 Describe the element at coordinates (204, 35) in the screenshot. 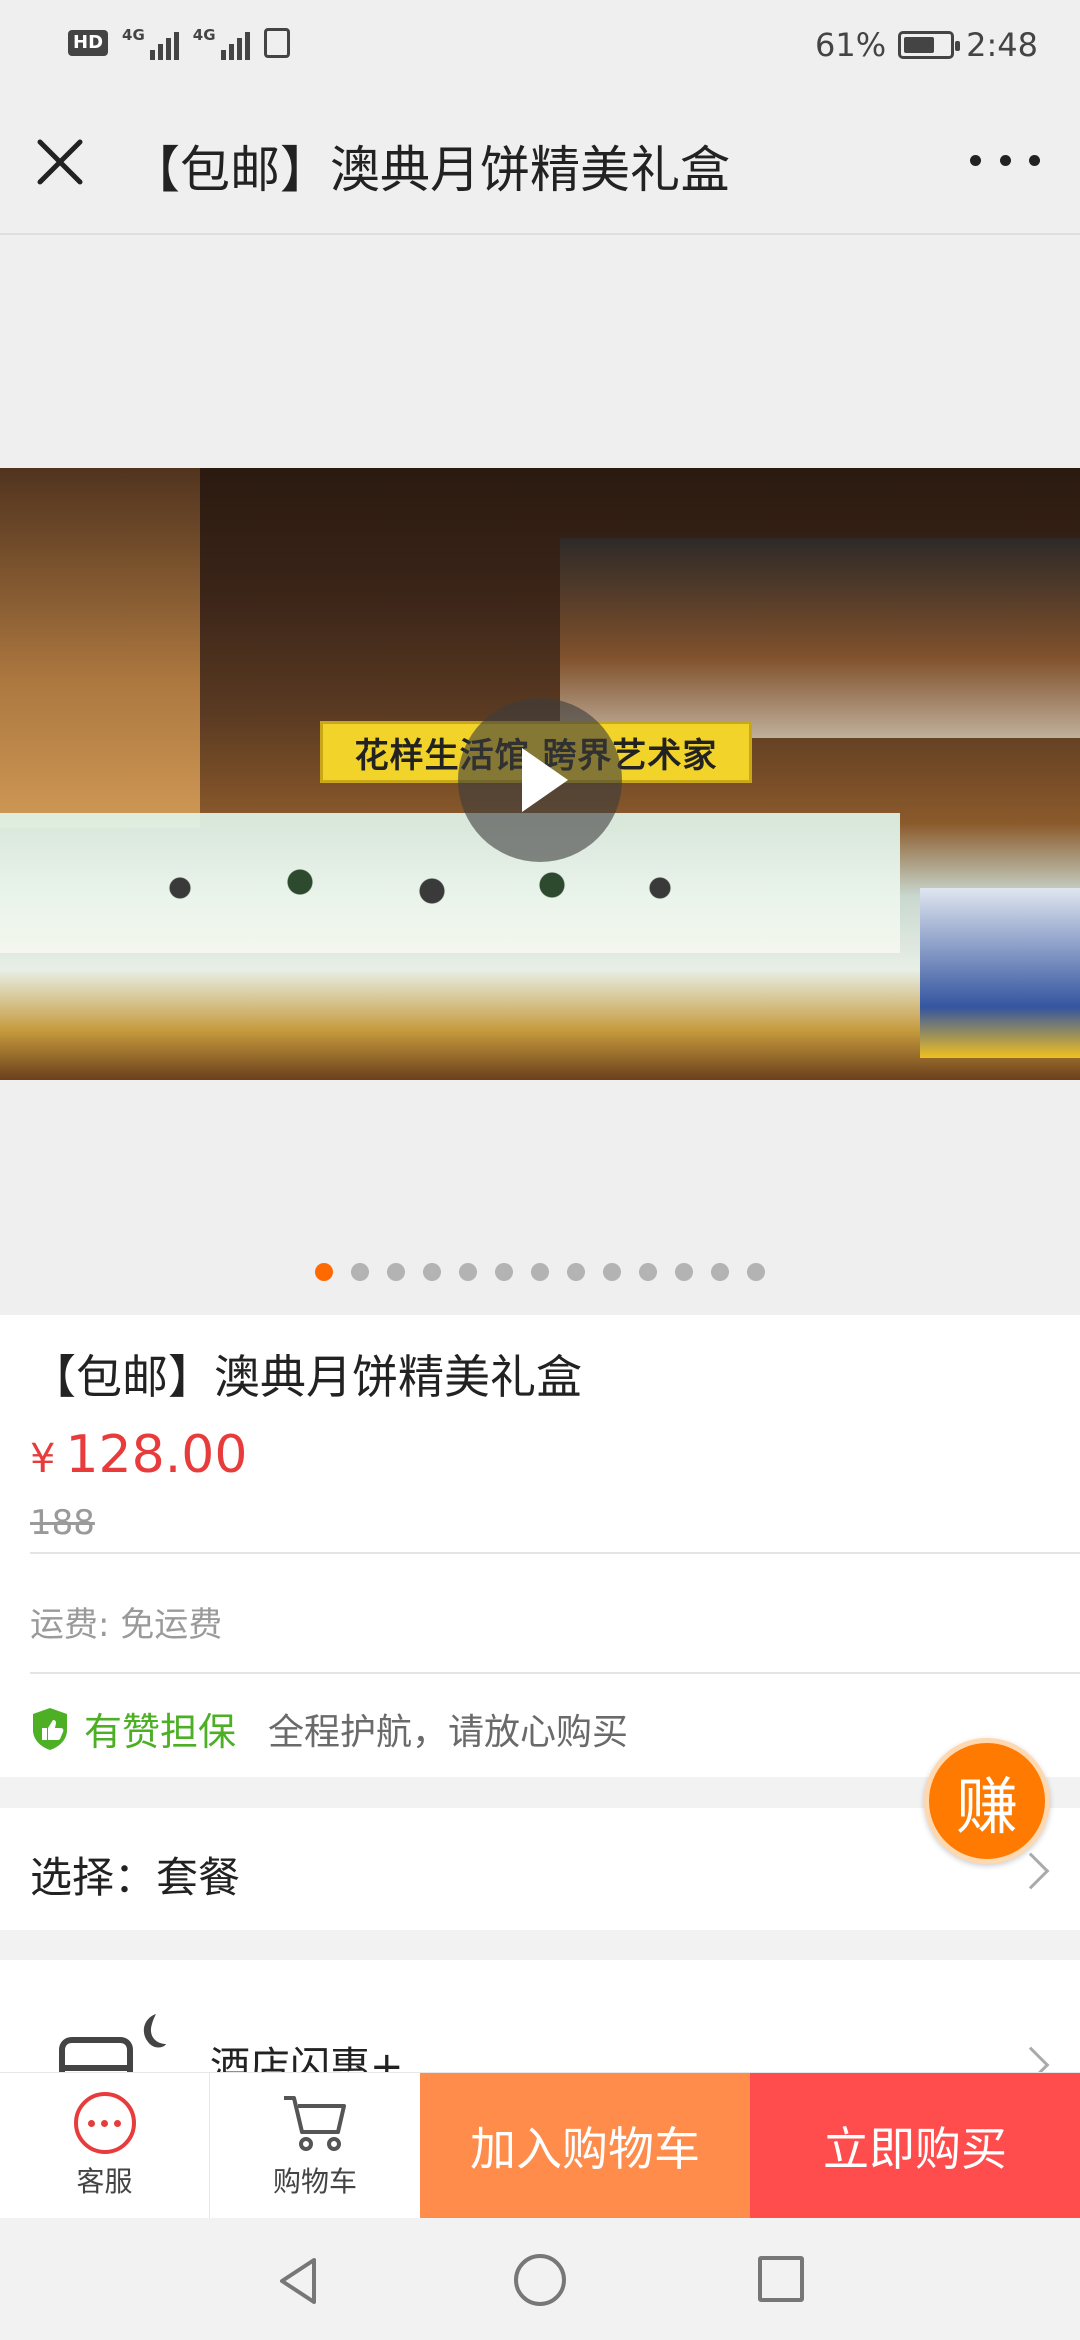

I see `network-type-2: 4G` at that location.